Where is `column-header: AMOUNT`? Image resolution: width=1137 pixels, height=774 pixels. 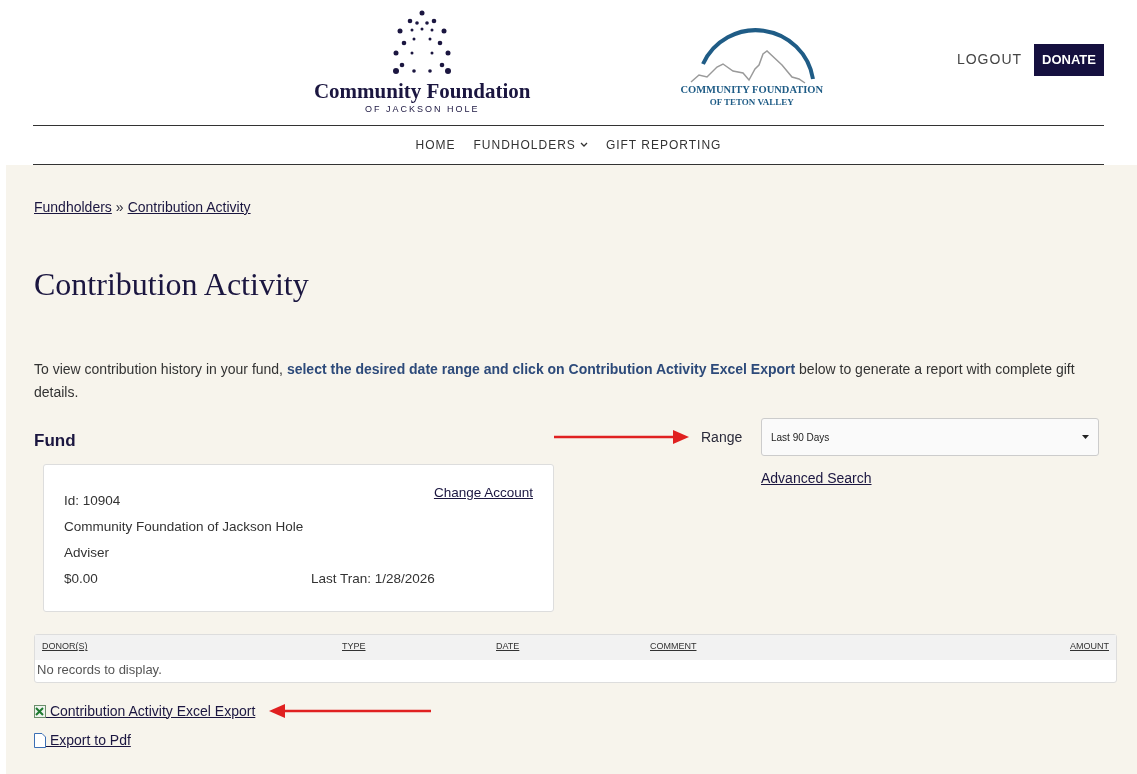 column-header: AMOUNT is located at coordinates (1089, 647).